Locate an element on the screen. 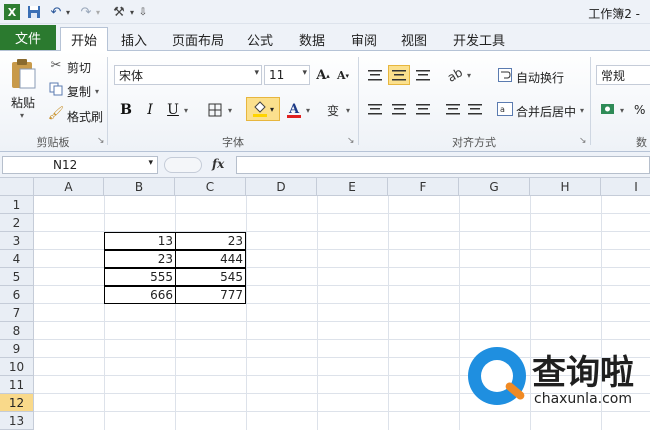 This screenshot has width=650, height=430. cut-button: 剪切 is located at coordinates (79, 67).